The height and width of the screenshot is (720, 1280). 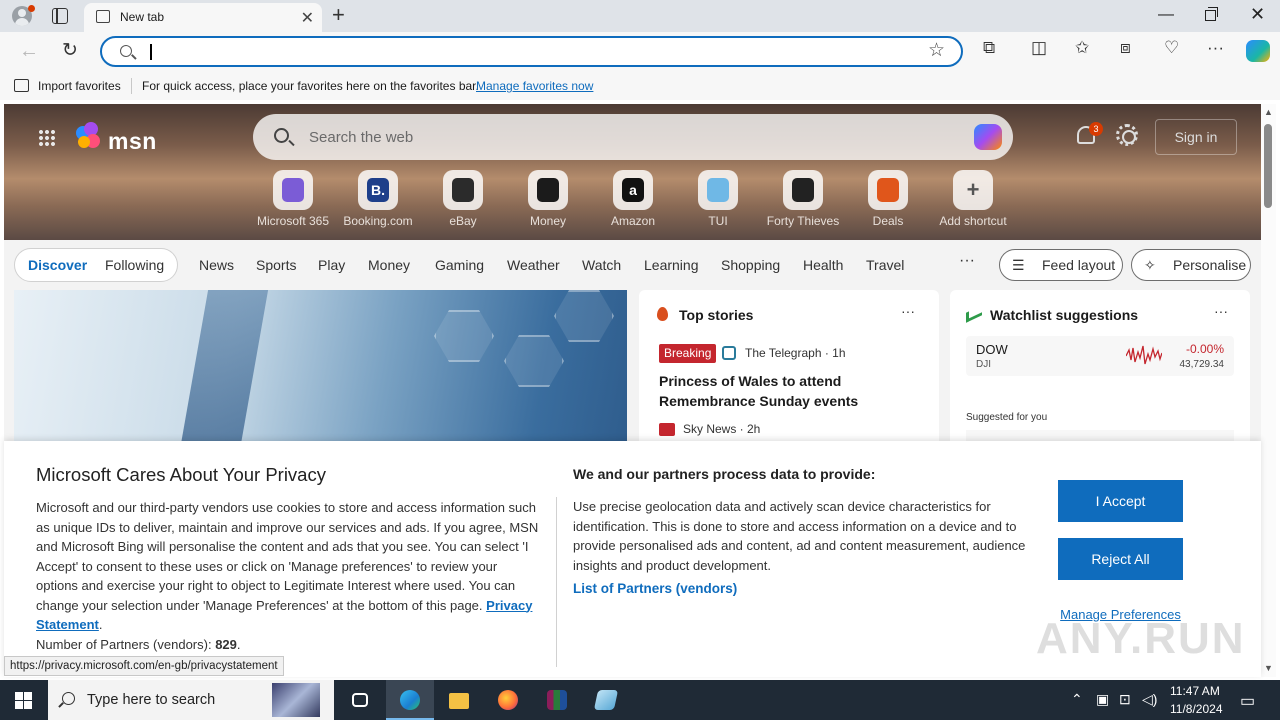 What do you see at coordinates (557, 700) in the screenshot?
I see `winrar-taskbar-button` at bounding box center [557, 700].